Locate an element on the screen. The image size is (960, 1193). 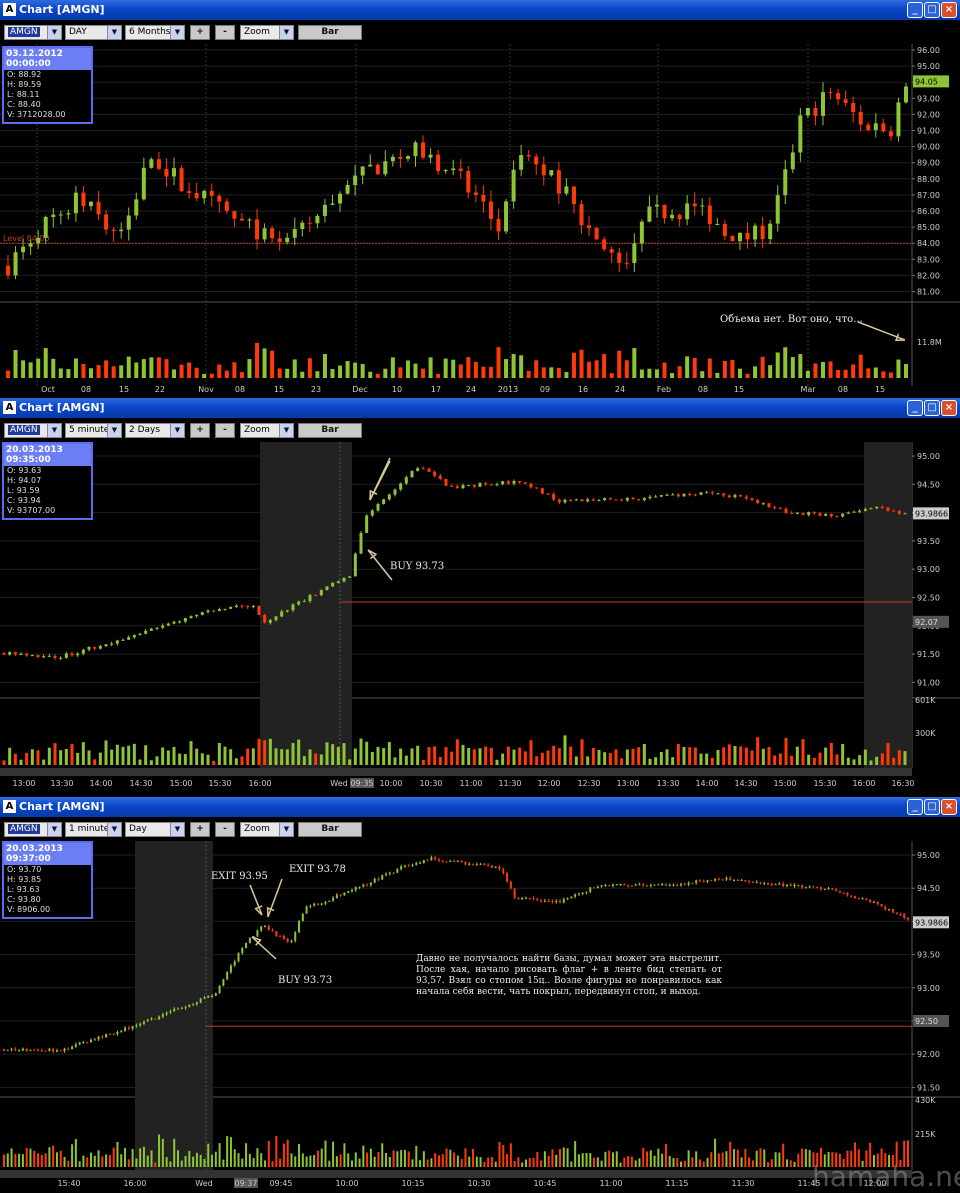
price-label: 92.00 is located at coordinates (928, 1054).